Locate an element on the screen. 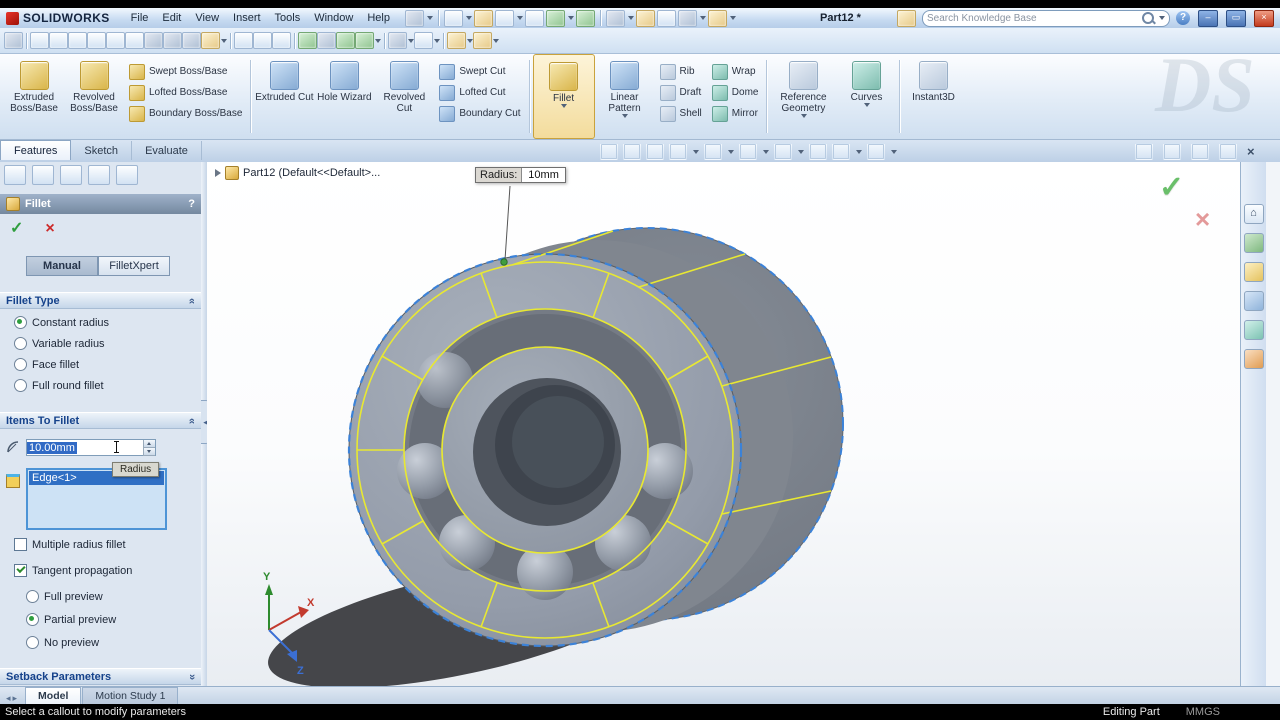 This screenshot has width=1280, height=720. file-explorer-icon is located at coordinates (1253, 272).